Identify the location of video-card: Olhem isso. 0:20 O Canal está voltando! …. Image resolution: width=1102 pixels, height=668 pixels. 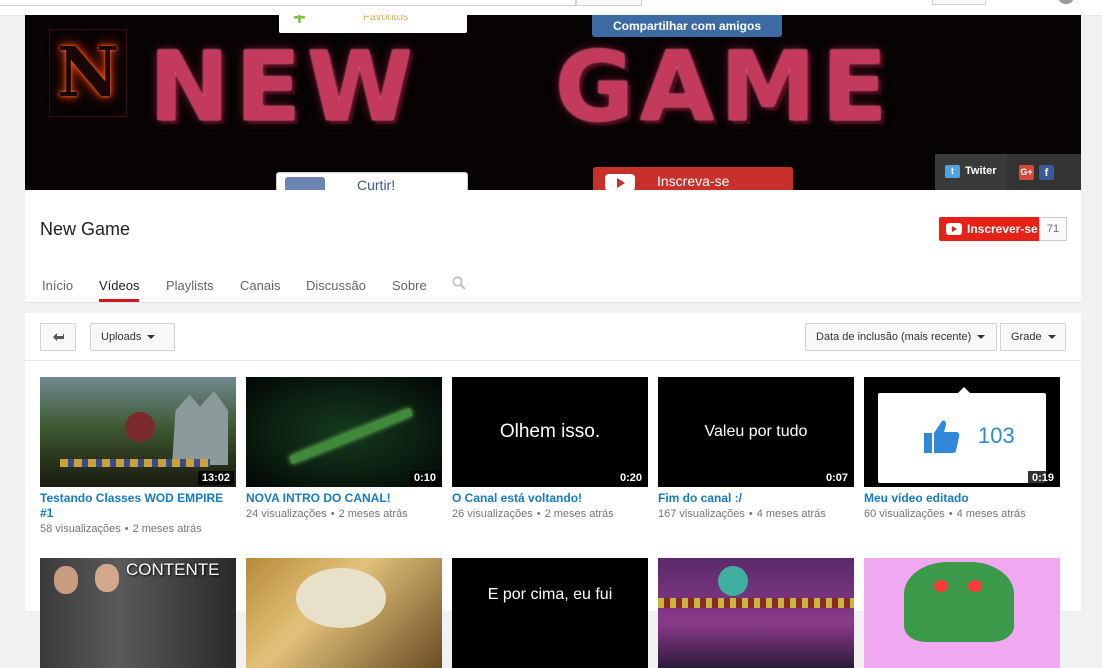
(550, 448).